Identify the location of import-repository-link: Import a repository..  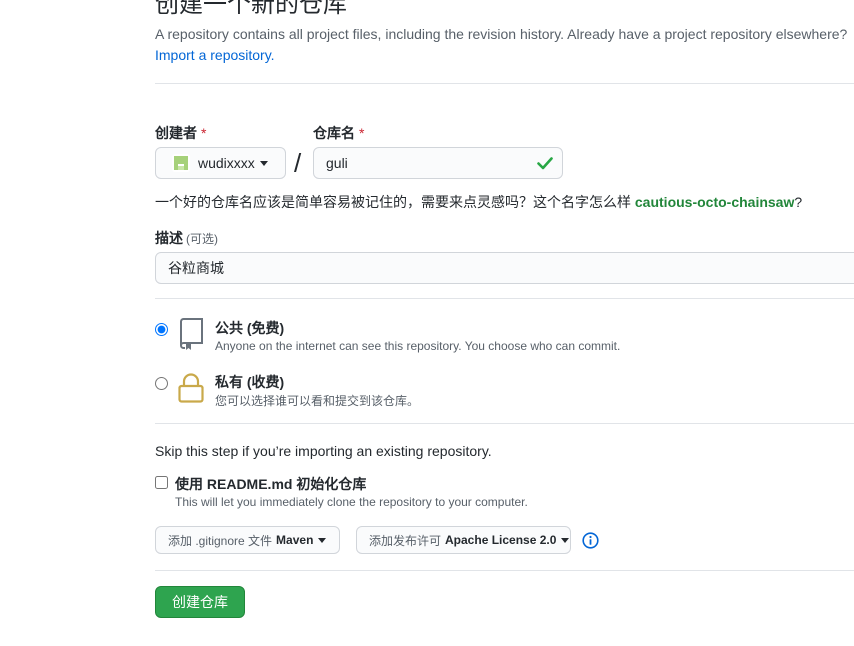
(215, 55).